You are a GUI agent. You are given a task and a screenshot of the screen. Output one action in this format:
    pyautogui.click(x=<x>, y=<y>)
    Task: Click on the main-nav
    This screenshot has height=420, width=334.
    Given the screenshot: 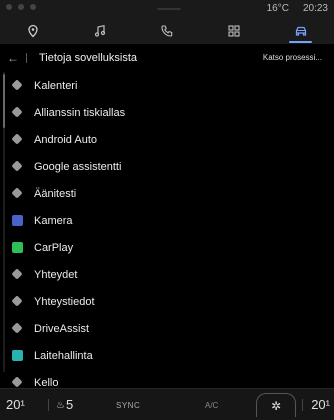 What is the action you would take?
    pyautogui.click(x=167, y=31)
    